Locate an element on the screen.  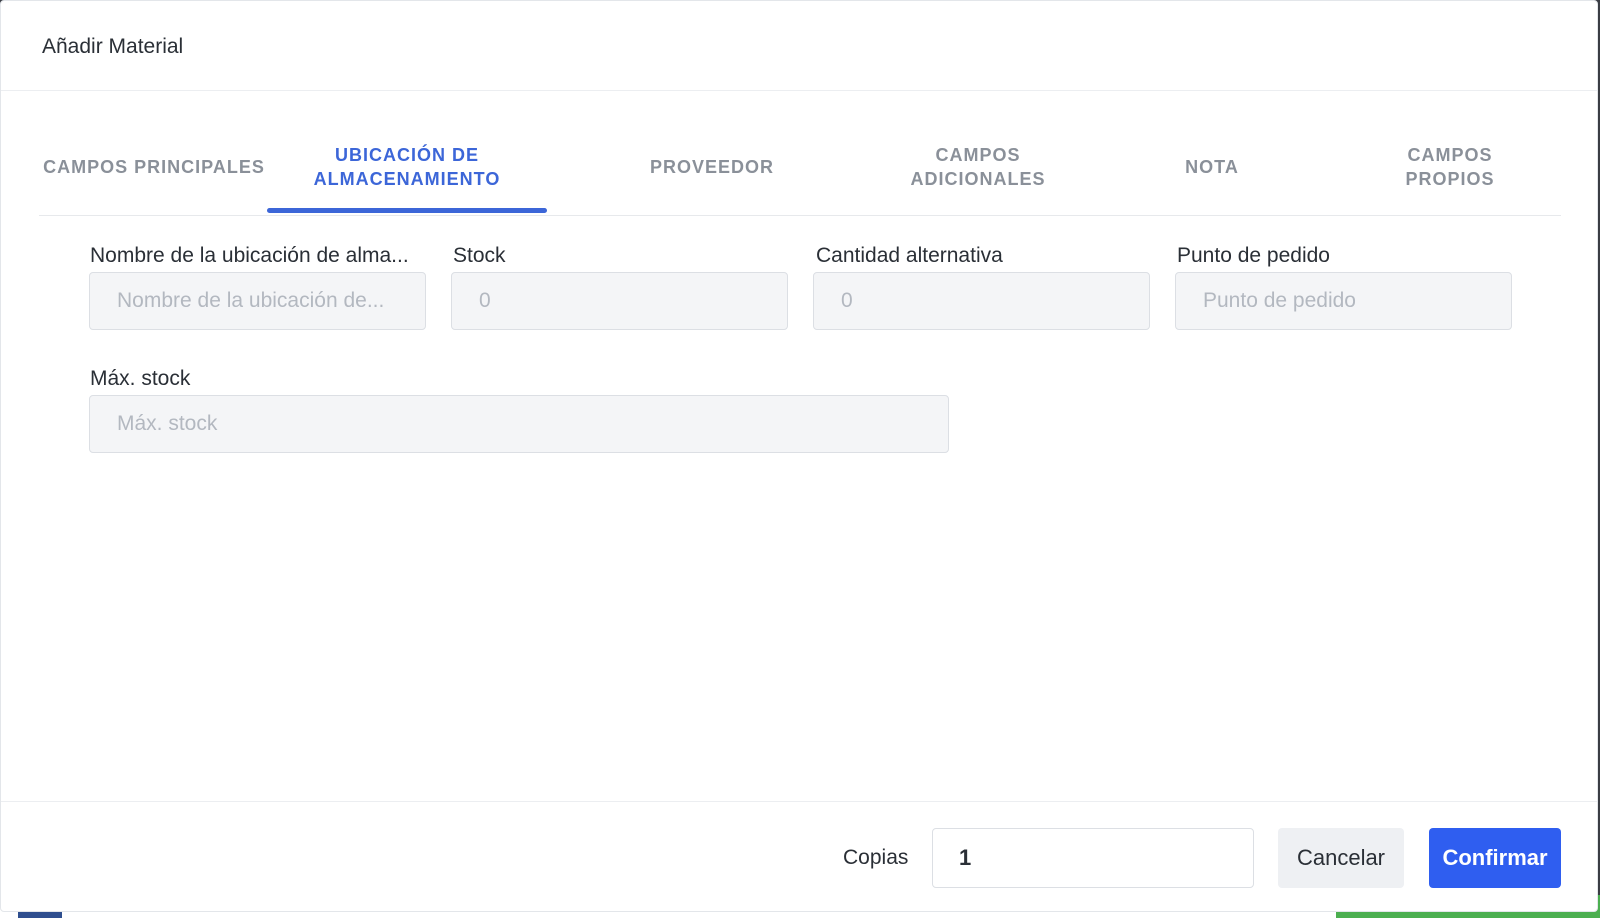
max-stock-input is located at coordinates (519, 424).